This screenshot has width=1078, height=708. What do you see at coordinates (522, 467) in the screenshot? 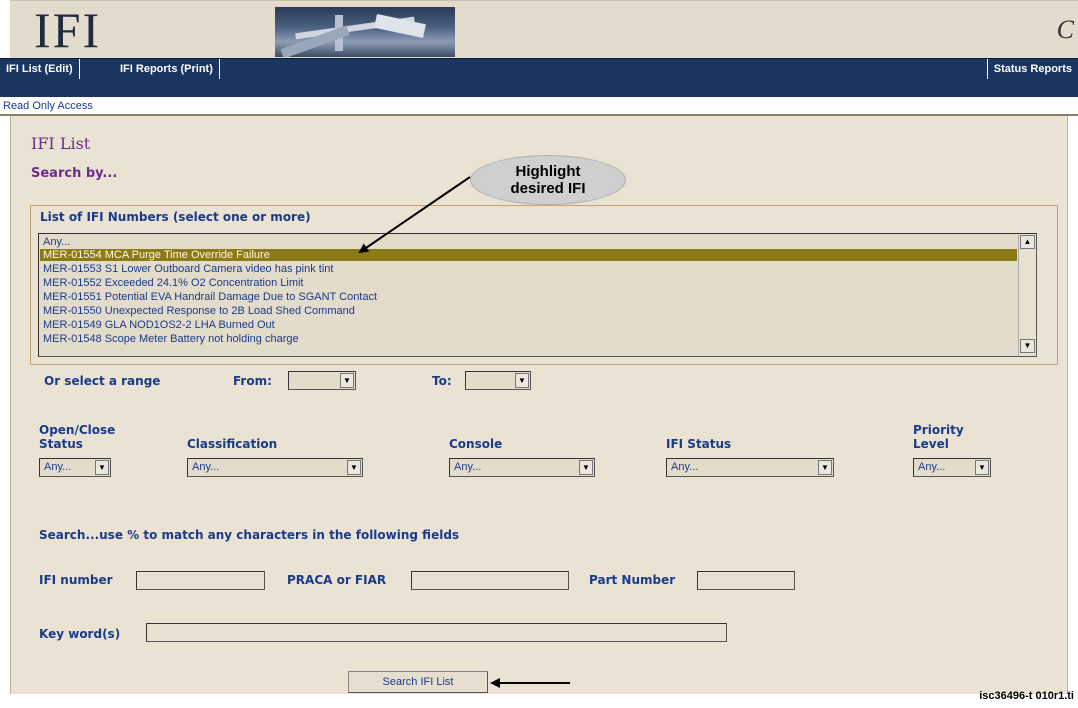
I see `console-select: Any... ▼` at bounding box center [522, 467].